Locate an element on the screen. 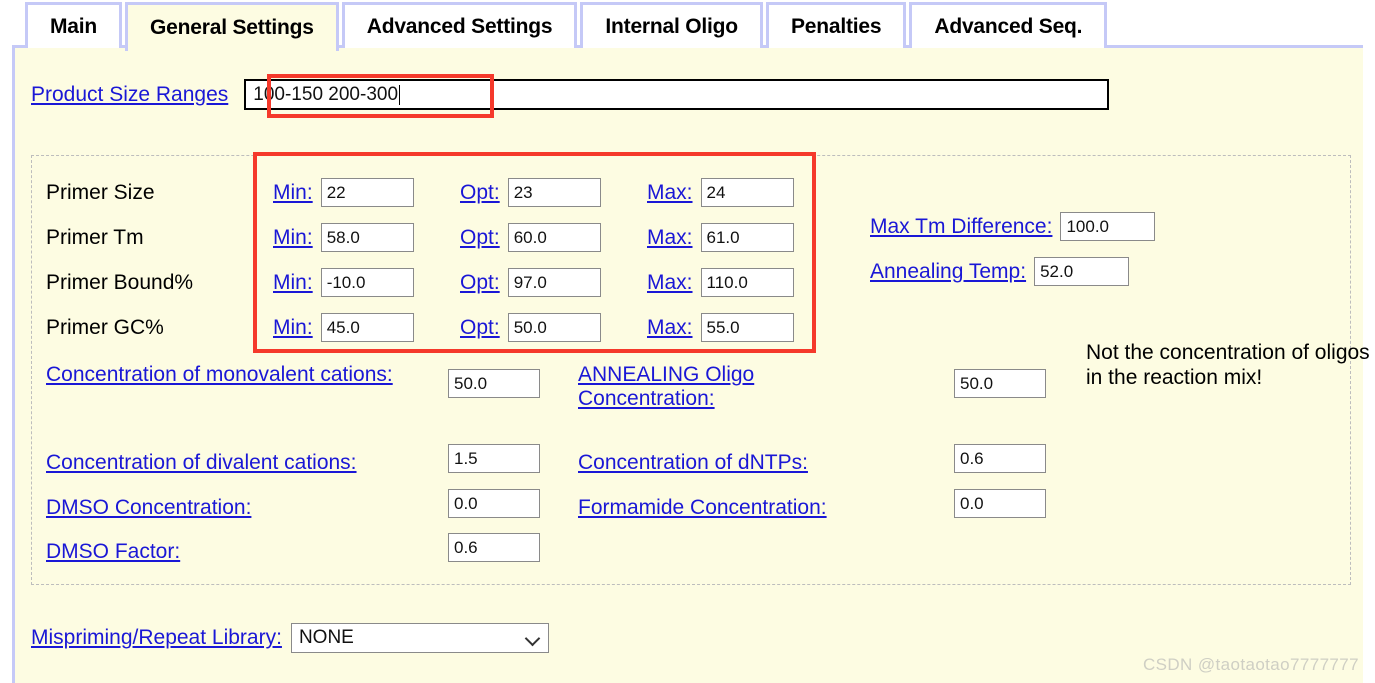  monovalent-cations-input: 50.0 is located at coordinates (494, 383).